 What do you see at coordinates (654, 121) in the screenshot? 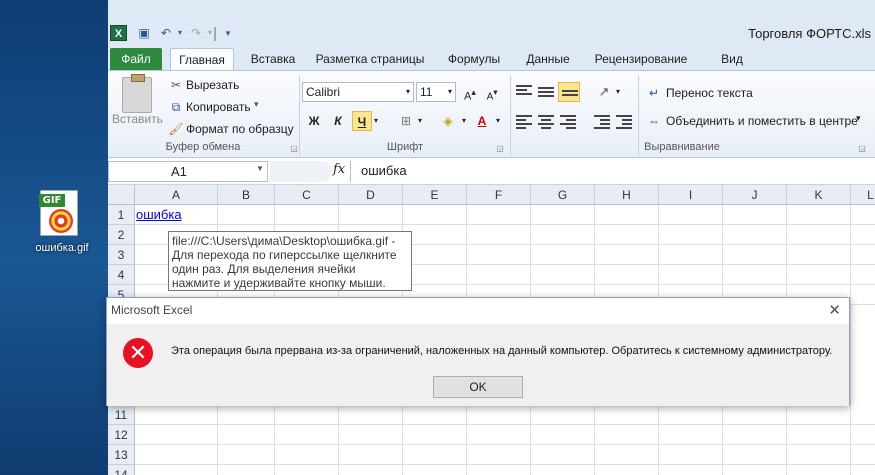
I see `merge-center-icon: ⇔` at bounding box center [654, 121].